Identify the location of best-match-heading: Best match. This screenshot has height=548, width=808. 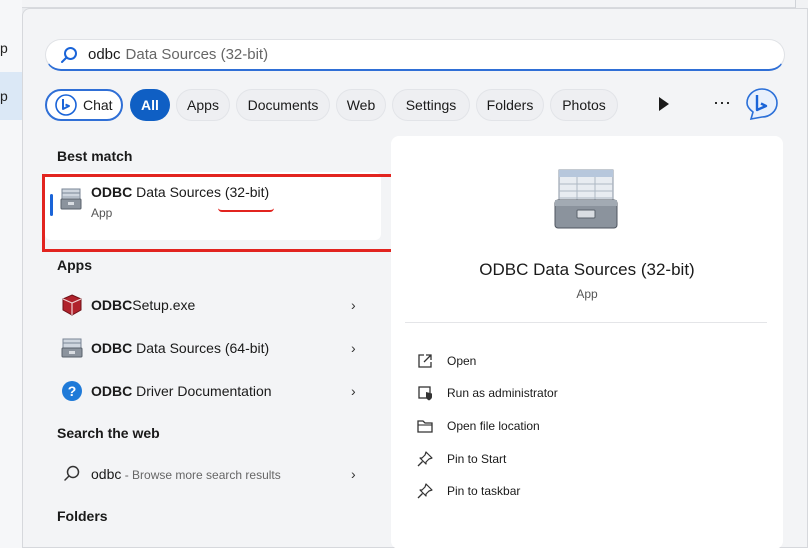
(95, 156).